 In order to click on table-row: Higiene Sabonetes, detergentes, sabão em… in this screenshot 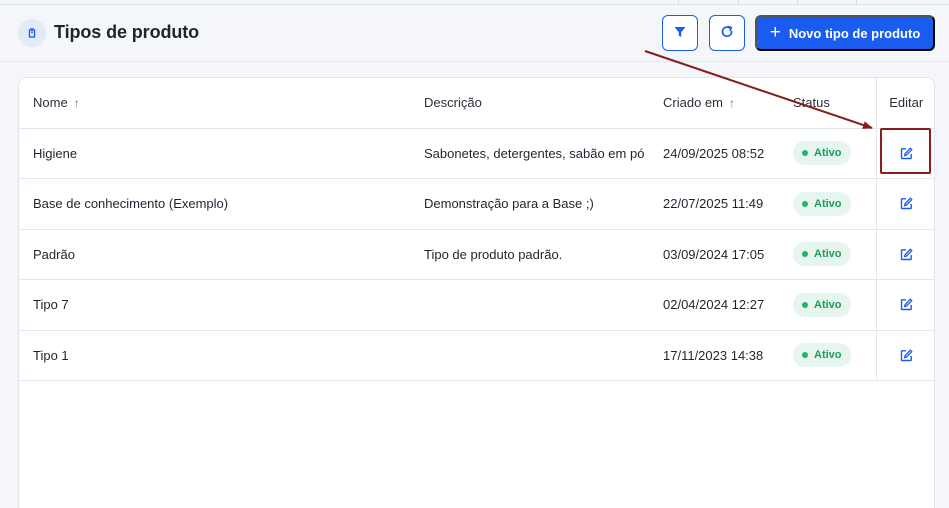, I will do `click(476, 153)`.